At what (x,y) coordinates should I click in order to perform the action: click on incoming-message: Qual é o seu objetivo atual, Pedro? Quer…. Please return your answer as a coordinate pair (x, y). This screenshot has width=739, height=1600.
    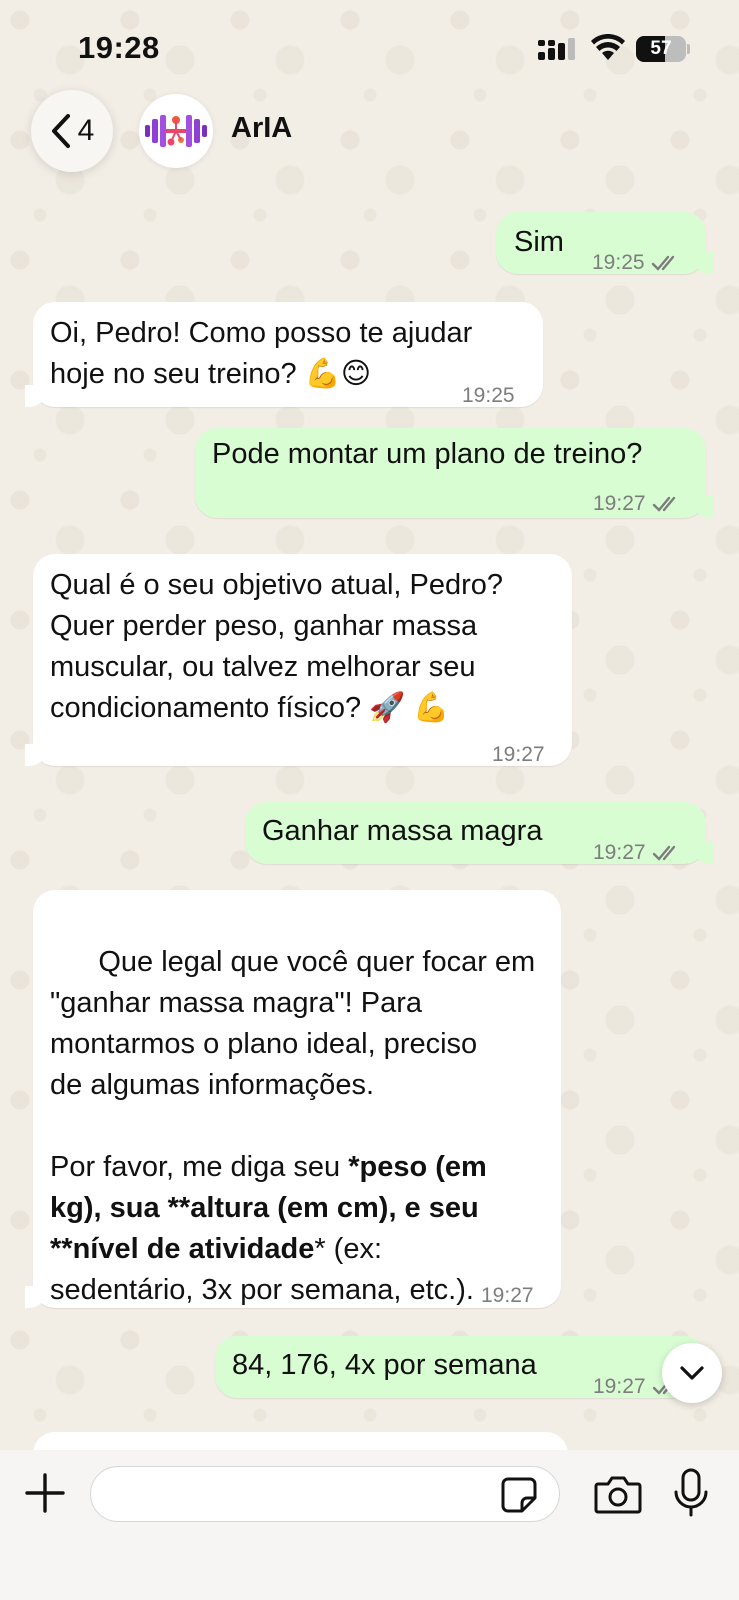
    Looking at the image, I should click on (298, 660).